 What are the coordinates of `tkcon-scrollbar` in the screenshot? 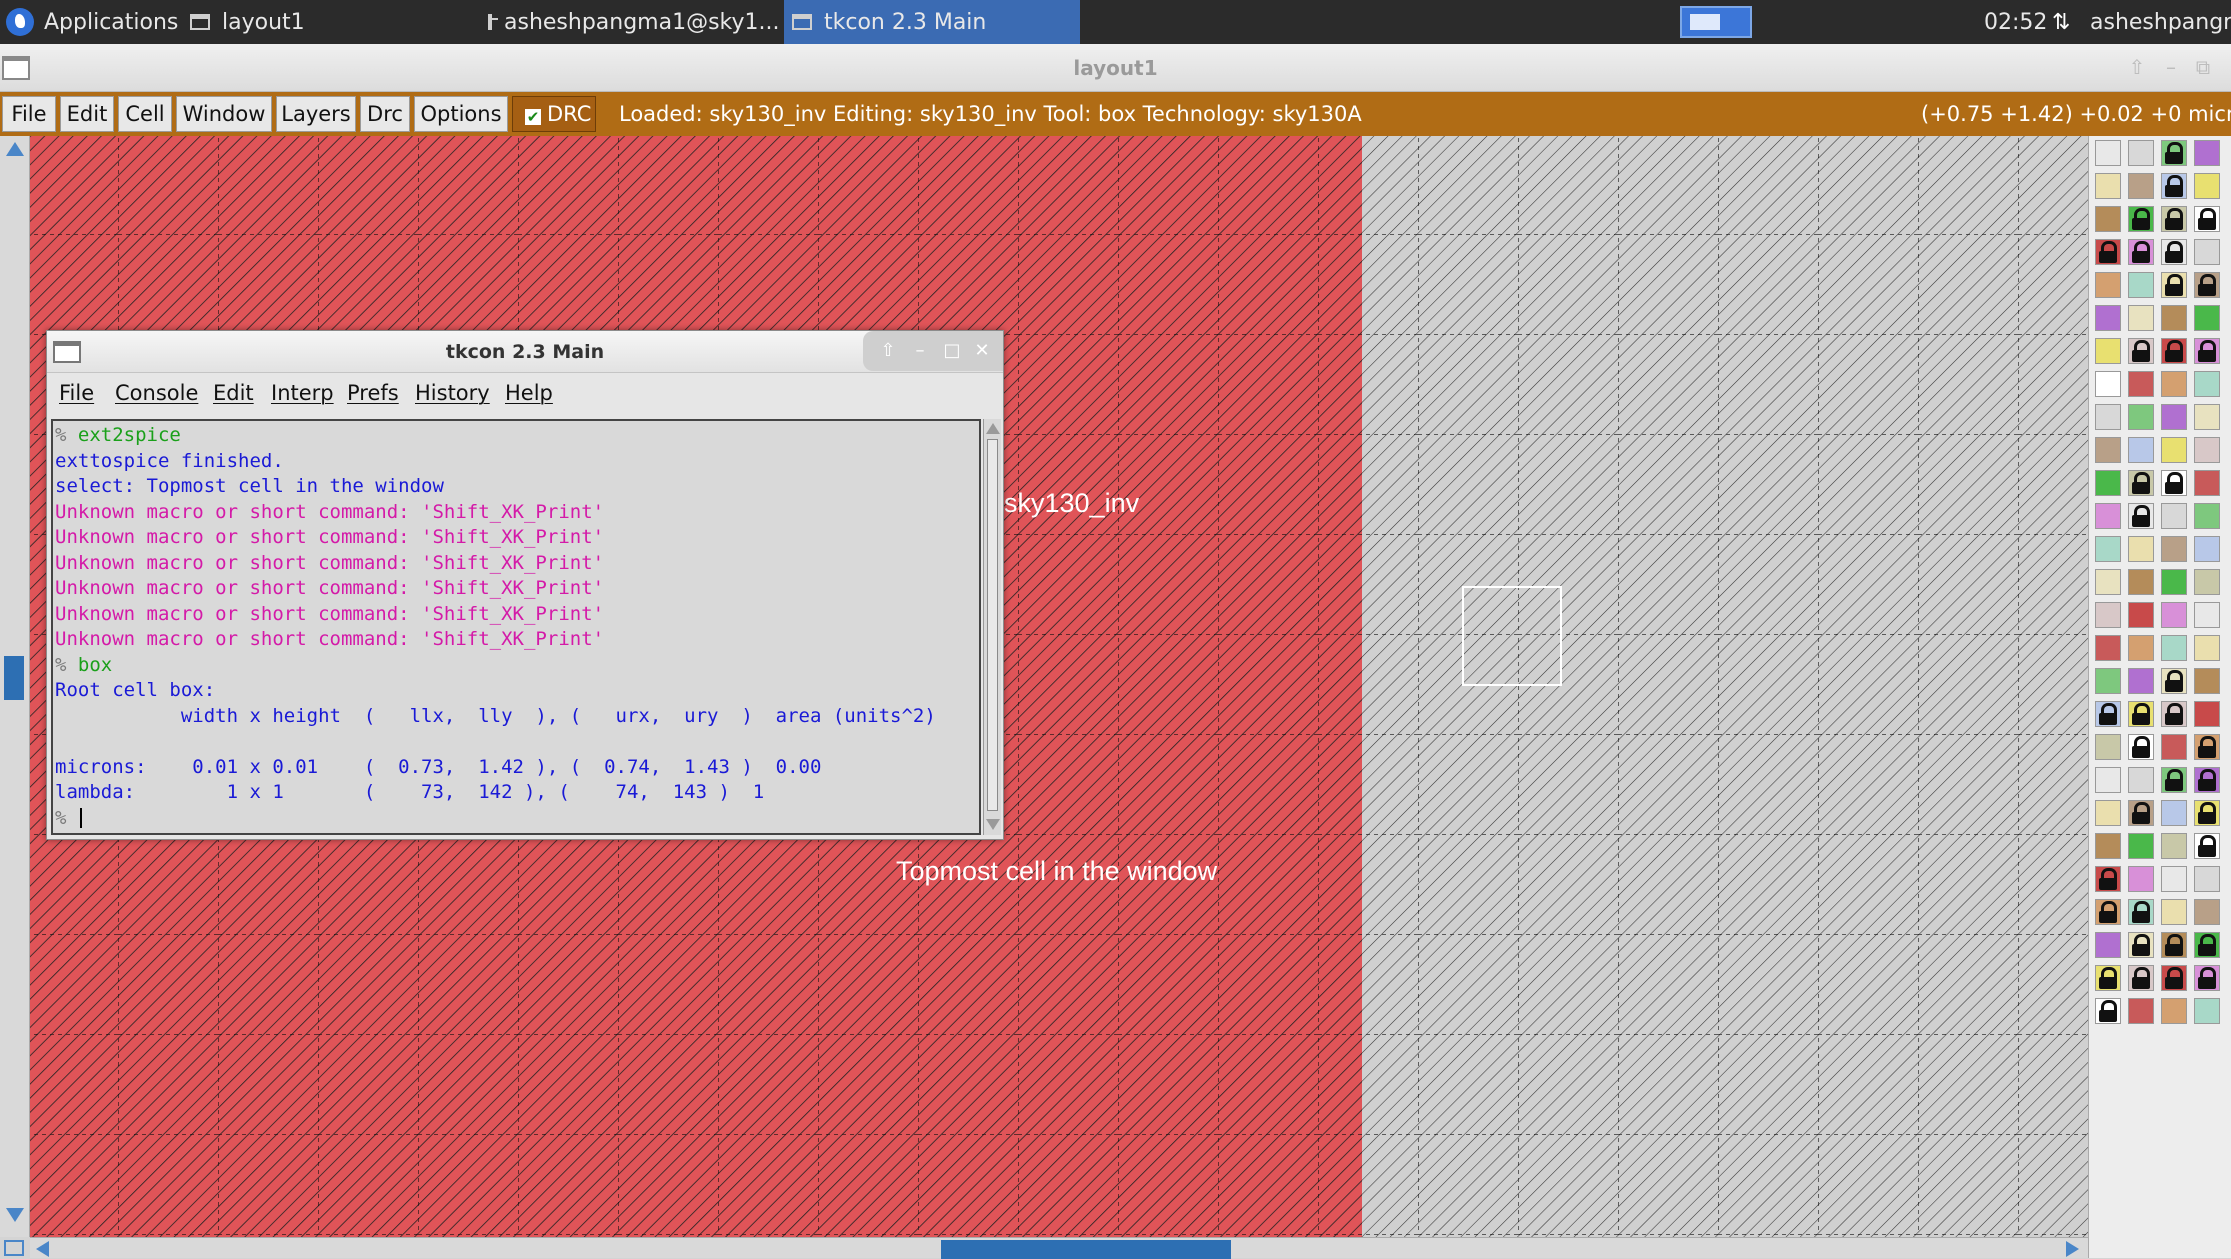 It's located at (992, 627).